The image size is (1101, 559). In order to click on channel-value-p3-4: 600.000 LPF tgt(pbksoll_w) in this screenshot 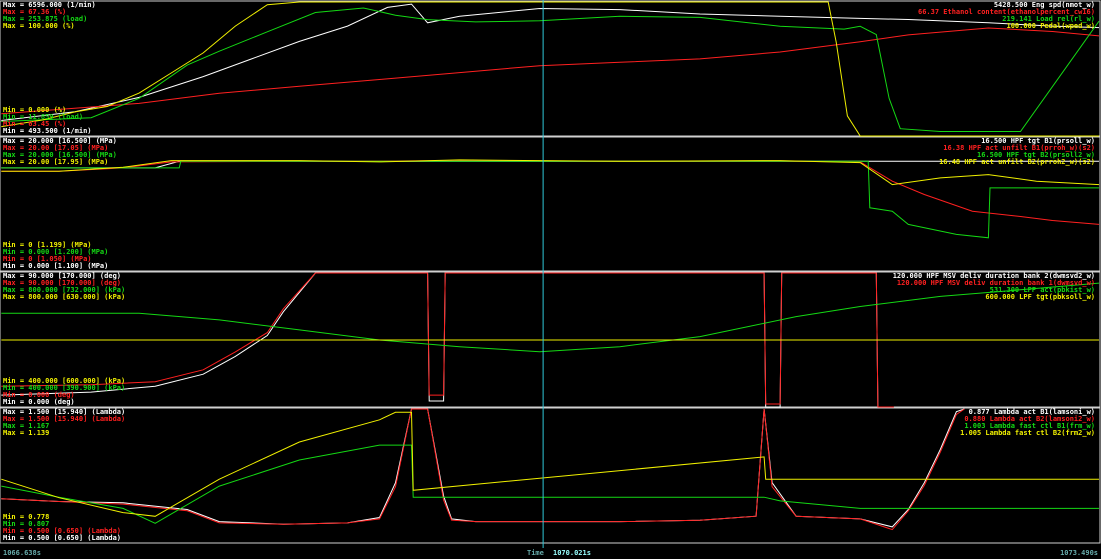, I will do `click(1040, 297)`.